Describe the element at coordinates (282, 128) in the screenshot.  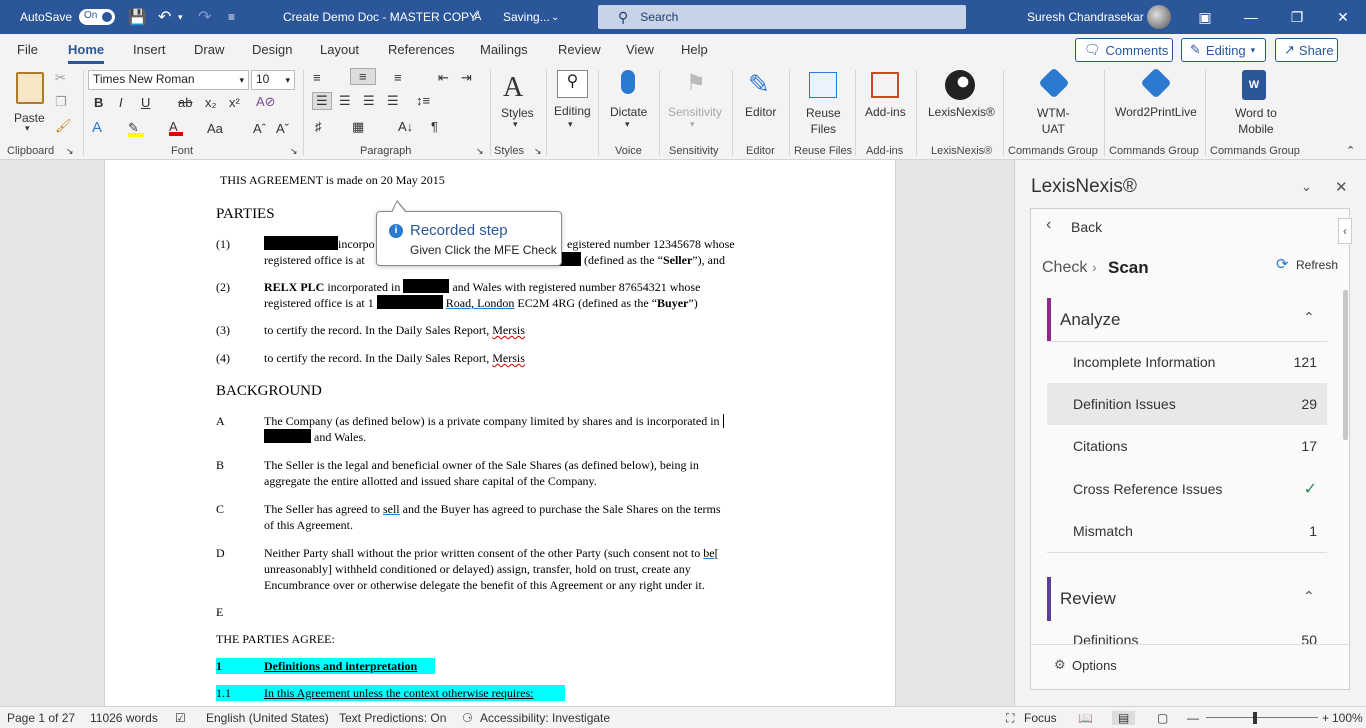
I see `shrink-font-icon: Aˇ` at that location.